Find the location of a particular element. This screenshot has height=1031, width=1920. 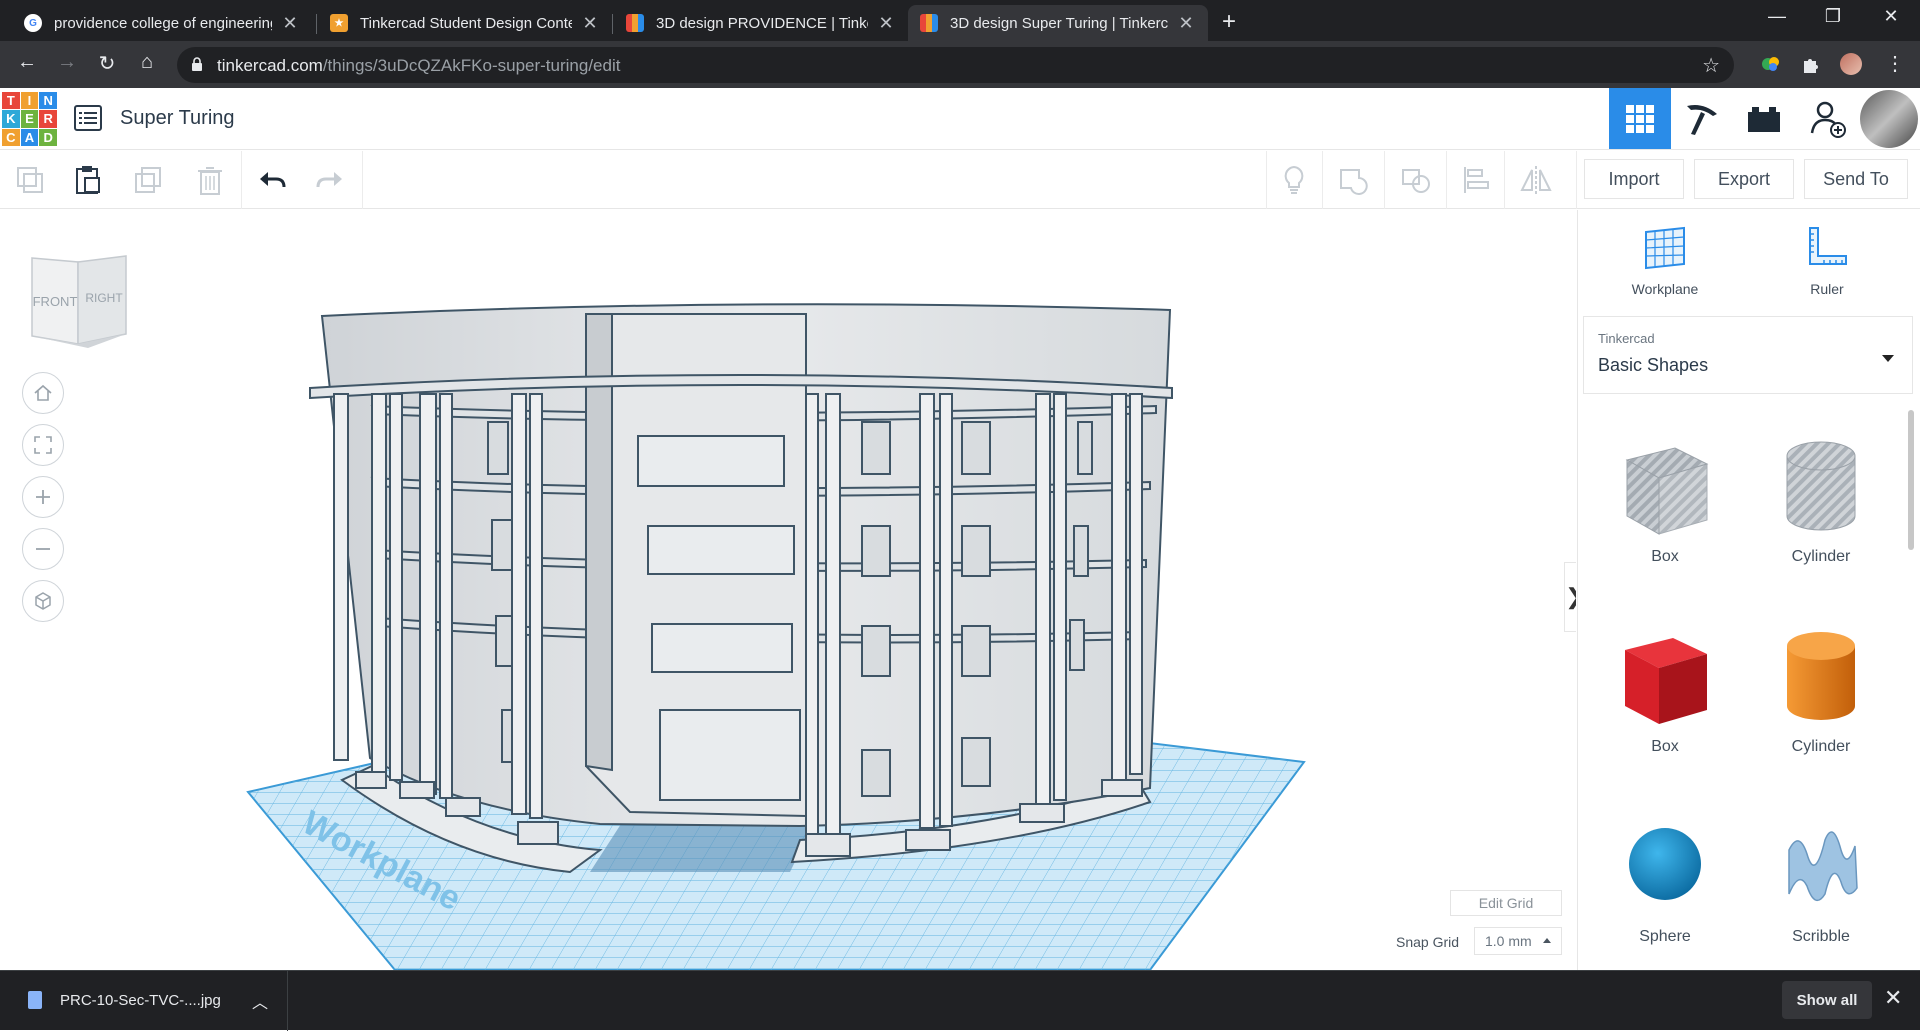

fit-view-button is located at coordinates (43, 445).